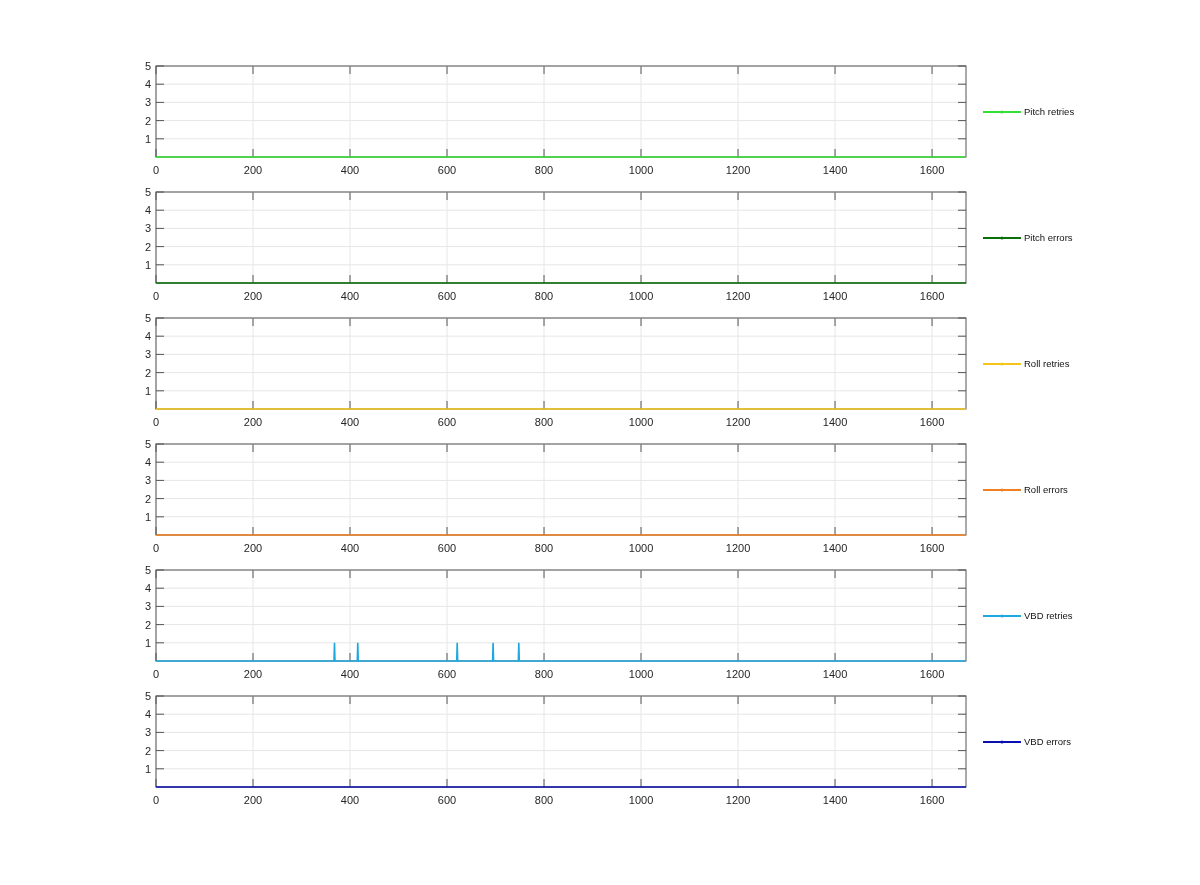 The image size is (1200, 885). Describe the element at coordinates (1049, 111) in the screenshot. I see `legend-label: Pitch retries` at that location.